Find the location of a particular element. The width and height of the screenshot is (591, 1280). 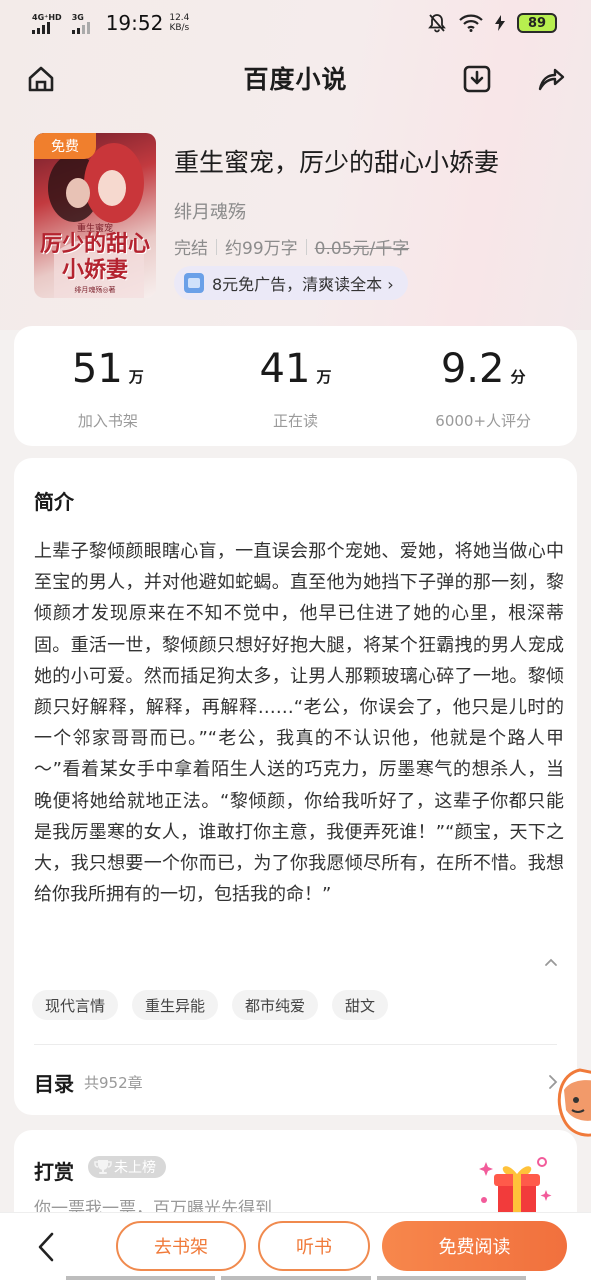

promo-text: 8元免广告，清爽读全本 › is located at coordinates (303, 284).